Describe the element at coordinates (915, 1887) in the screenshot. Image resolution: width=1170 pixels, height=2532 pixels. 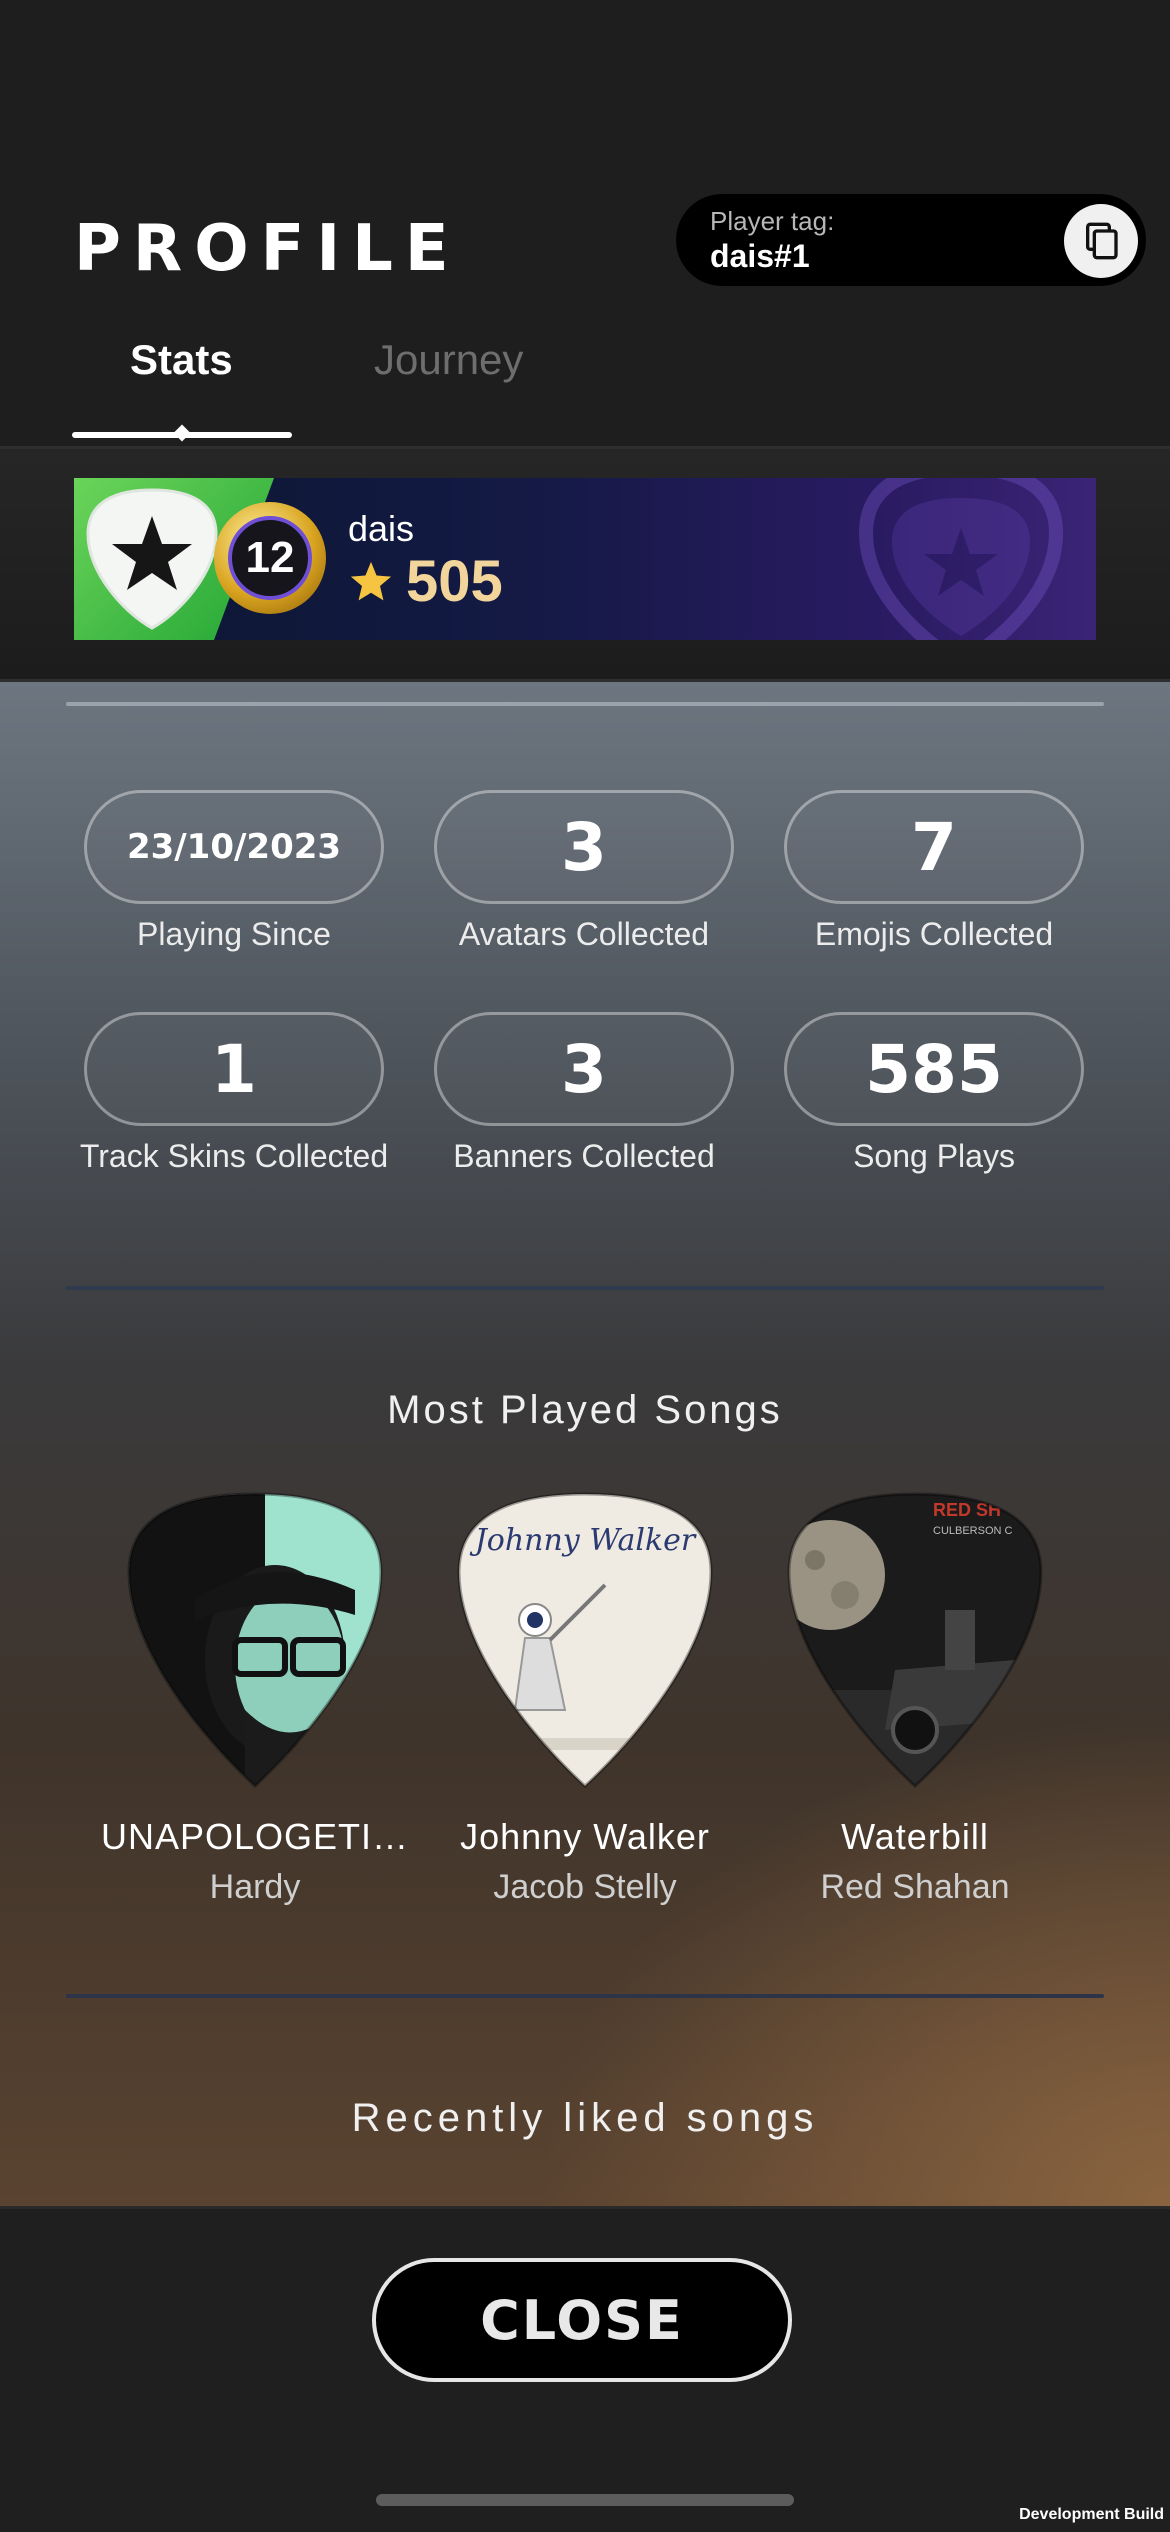
I see `song-artist: Red Shahan` at that location.